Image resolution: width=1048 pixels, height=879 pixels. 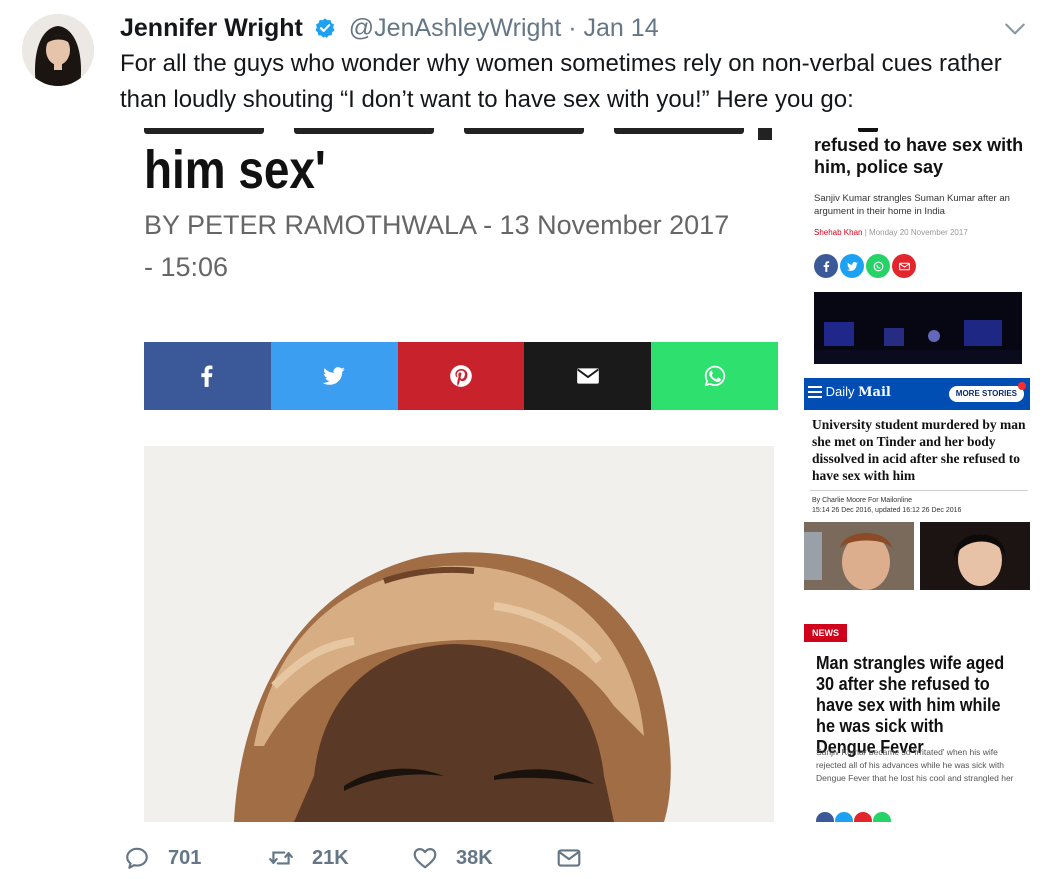 I want to click on tweet-date: Jan 14, so click(x=621, y=28).